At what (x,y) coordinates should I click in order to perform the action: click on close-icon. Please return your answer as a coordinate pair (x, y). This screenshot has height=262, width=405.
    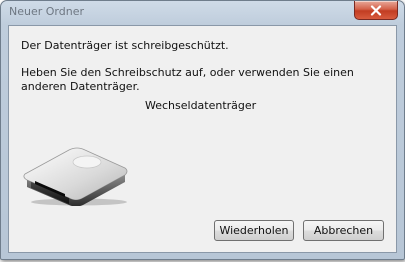
    Looking at the image, I should click on (376, 10).